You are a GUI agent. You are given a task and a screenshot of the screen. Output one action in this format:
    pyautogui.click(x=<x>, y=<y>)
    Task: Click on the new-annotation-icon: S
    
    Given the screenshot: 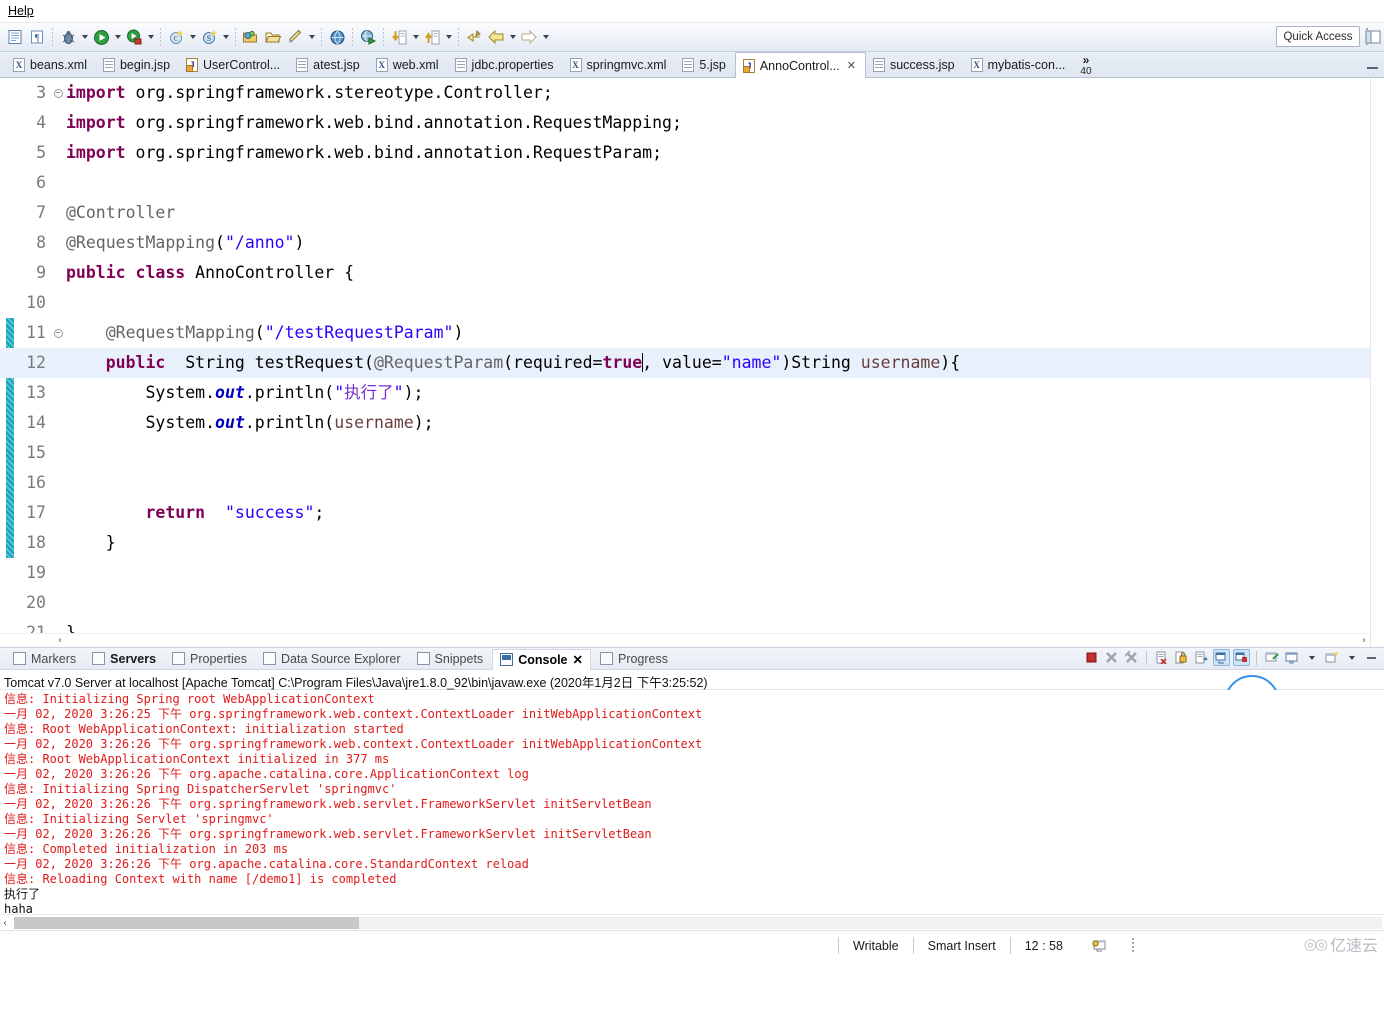 What is the action you would take?
    pyautogui.click(x=209, y=37)
    